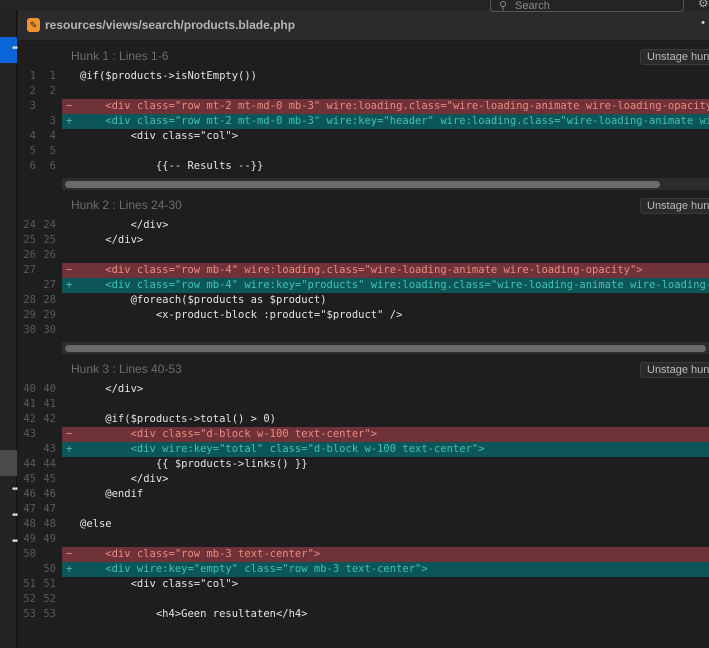 The width and height of the screenshot is (709, 648). I want to click on pencil-file-icon: ✎, so click(33, 25).